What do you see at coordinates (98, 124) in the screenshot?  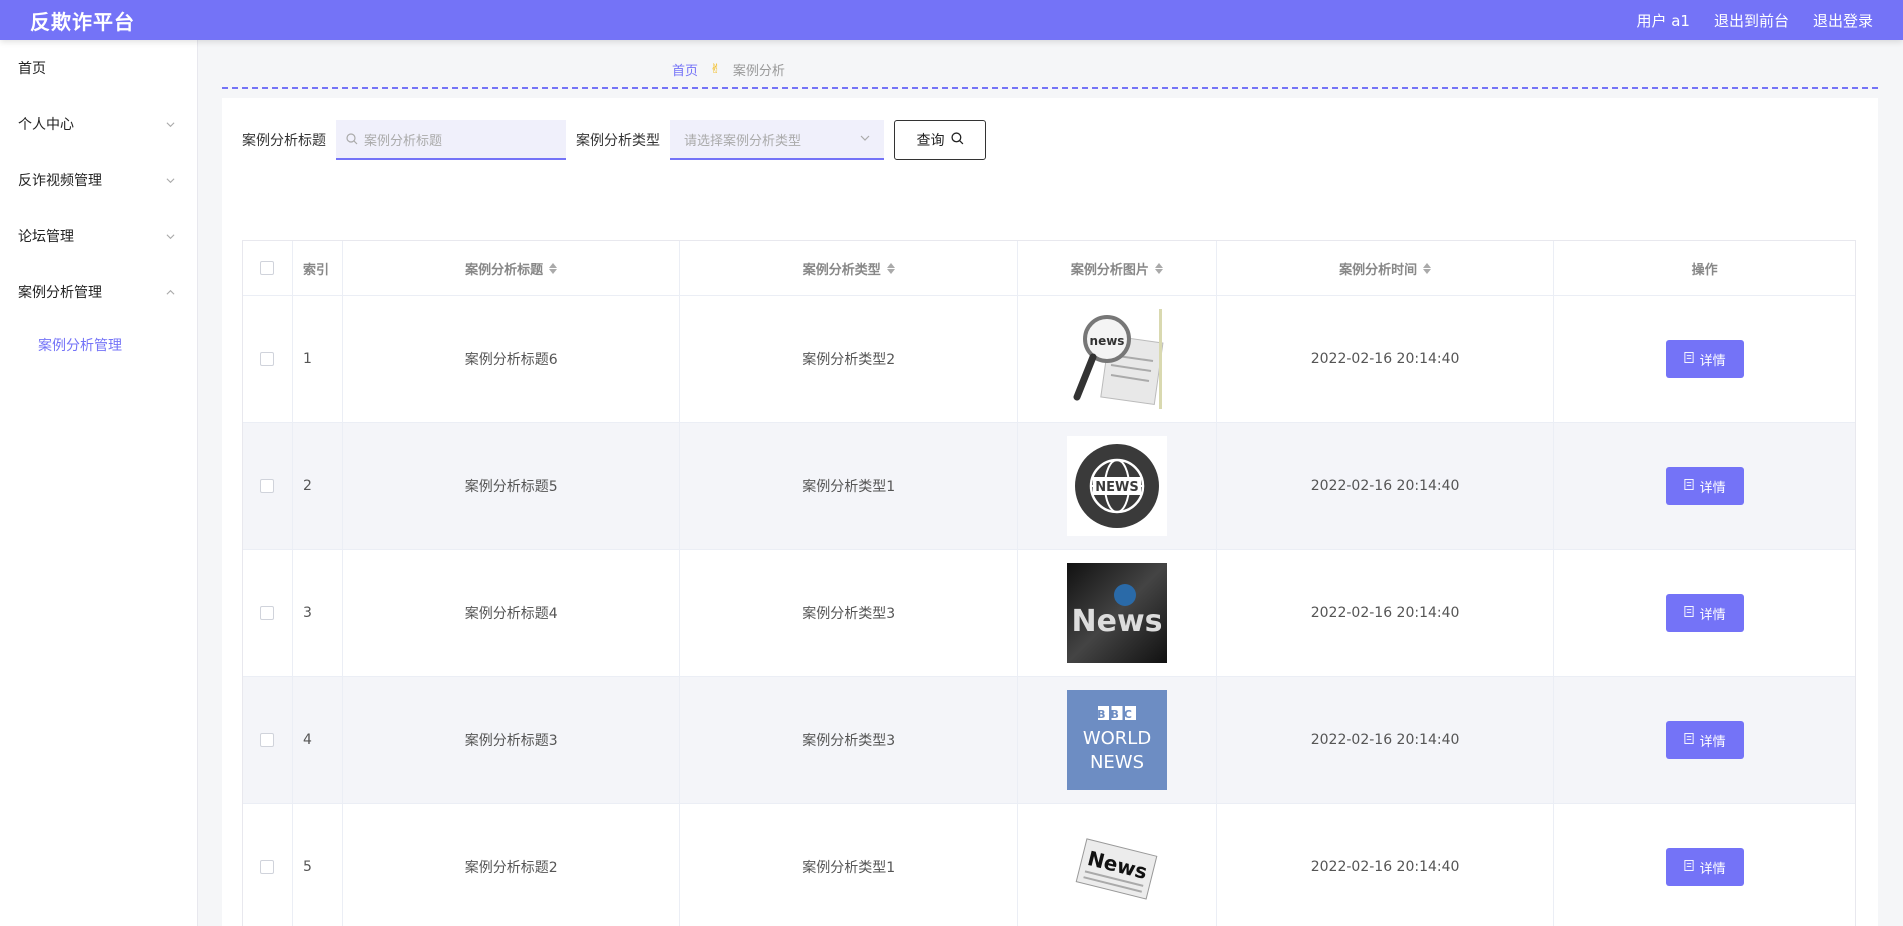 I see `sidebar-item-personal-center: 个人中心` at bounding box center [98, 124].